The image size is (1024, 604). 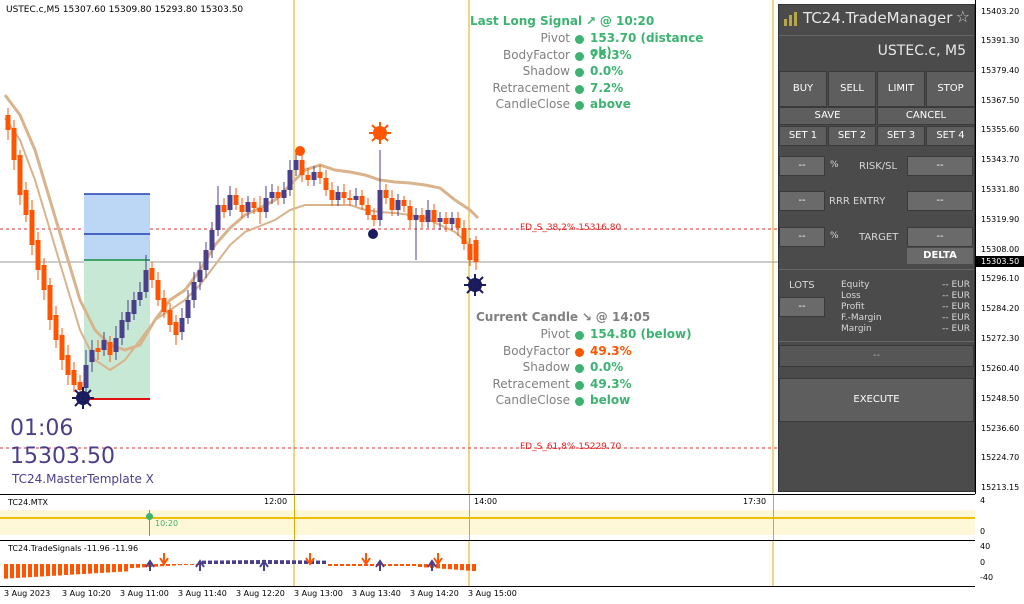 What do you see at coordinates (42, 428) in the screenshot?
I see `countdown-timer: 01:06` at bounding box center [42, 428].